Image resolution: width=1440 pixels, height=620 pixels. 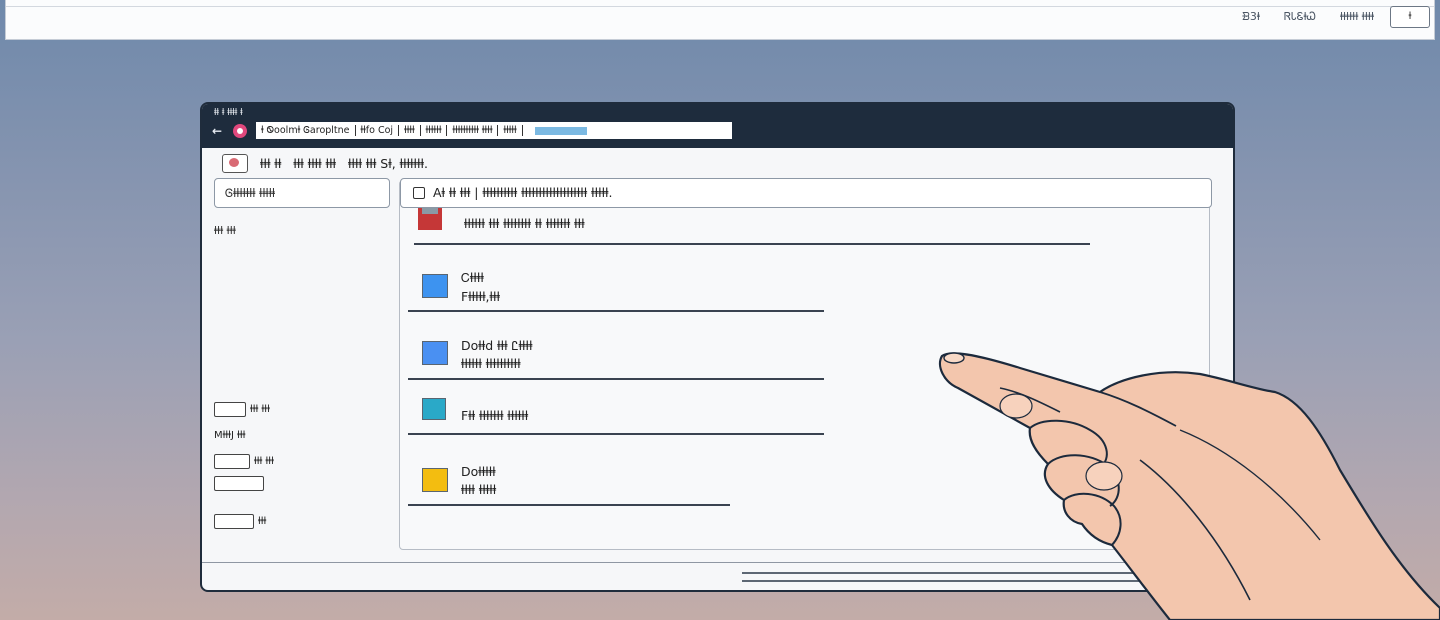 I want to click on result-title: Doⱡⱡⱡⱡⱡ, so click(x=478, y=471).